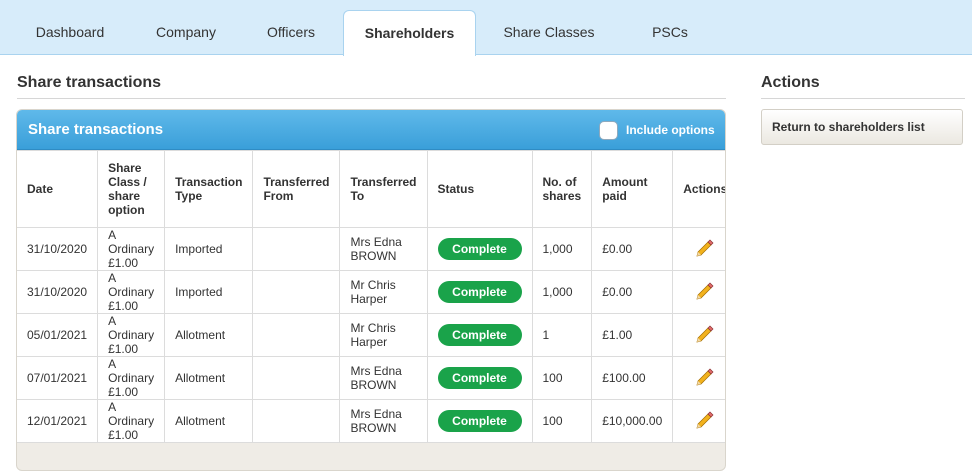  I want to click on col-share-class-header: Share Class / share option, so click(131, 189).